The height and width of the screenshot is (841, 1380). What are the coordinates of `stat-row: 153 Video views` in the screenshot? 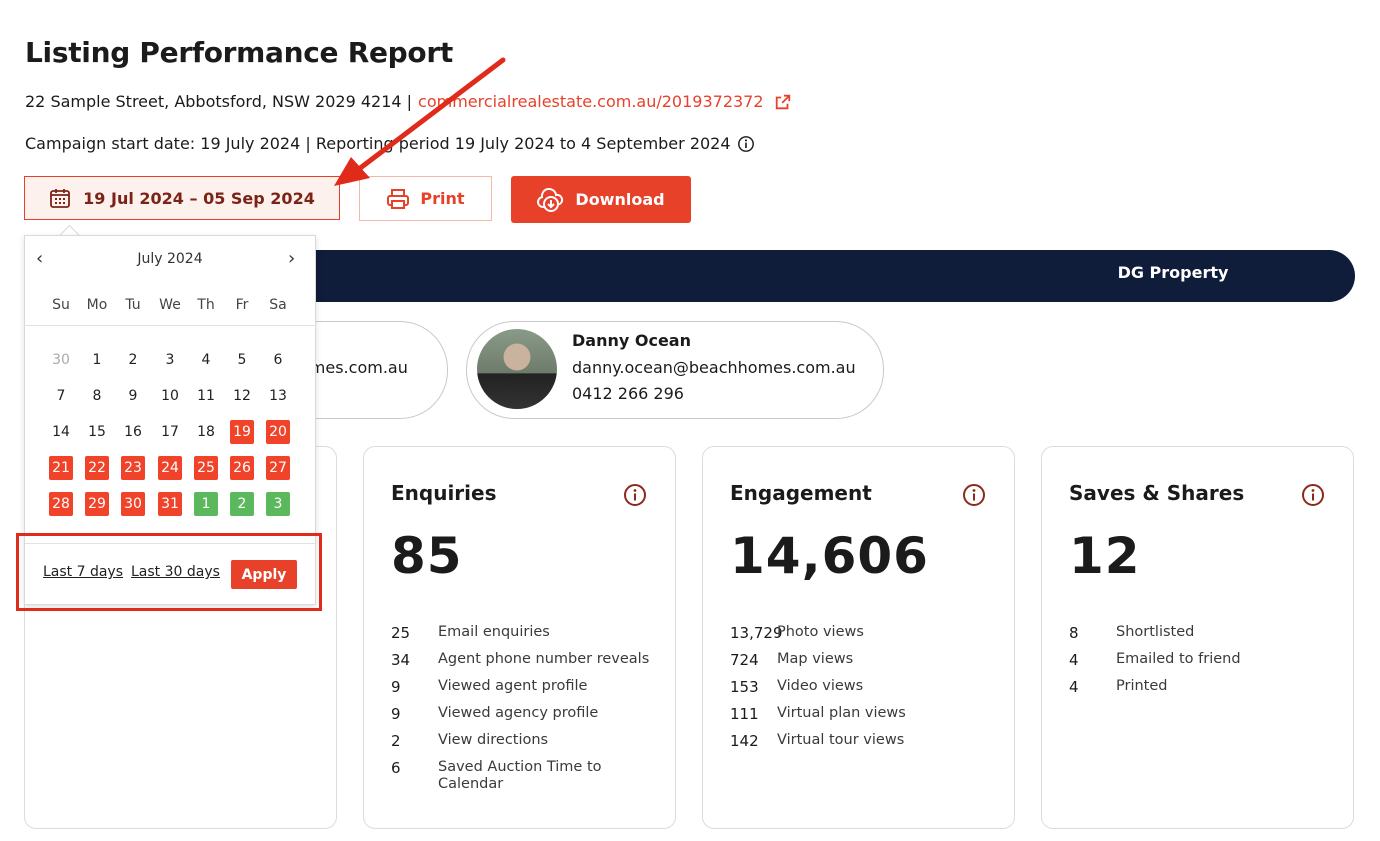 It's located at (865, 687).